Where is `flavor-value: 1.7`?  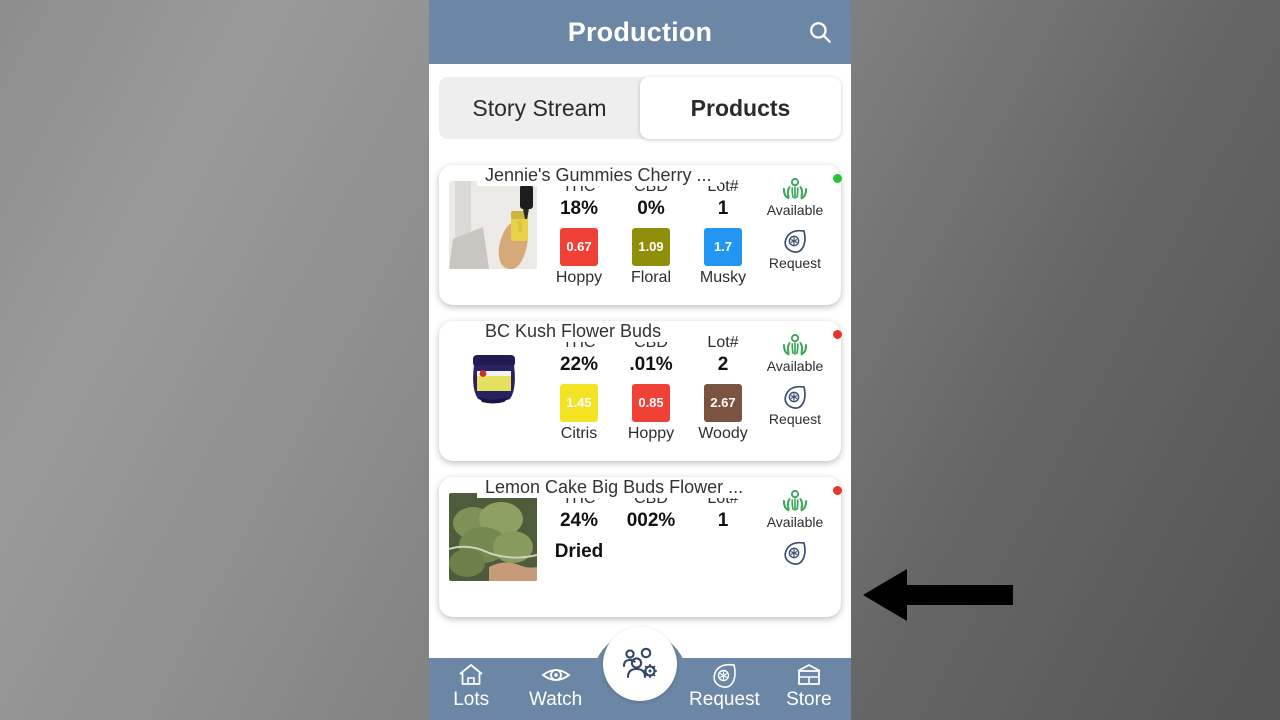
flavor-value: 1.7 is located at coordinates (723, 246).